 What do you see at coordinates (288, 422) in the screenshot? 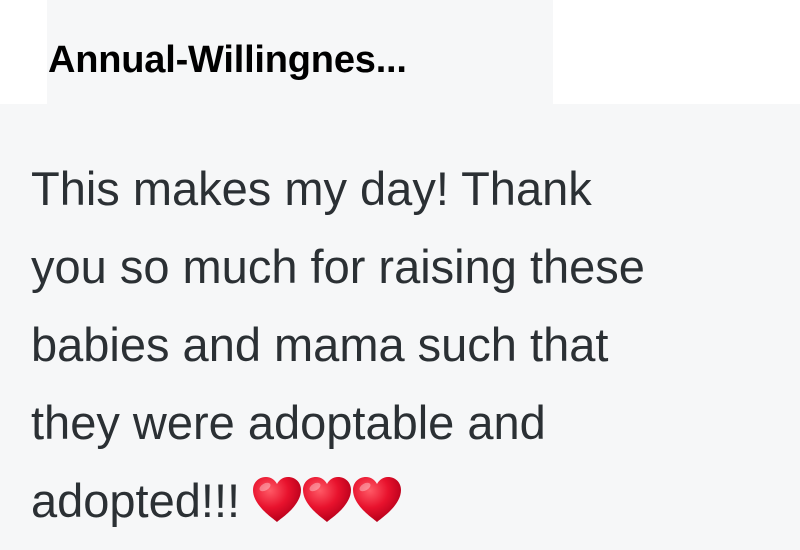
I see `comment-line-4: they were adoptable and` at bounding box center [288, 422].